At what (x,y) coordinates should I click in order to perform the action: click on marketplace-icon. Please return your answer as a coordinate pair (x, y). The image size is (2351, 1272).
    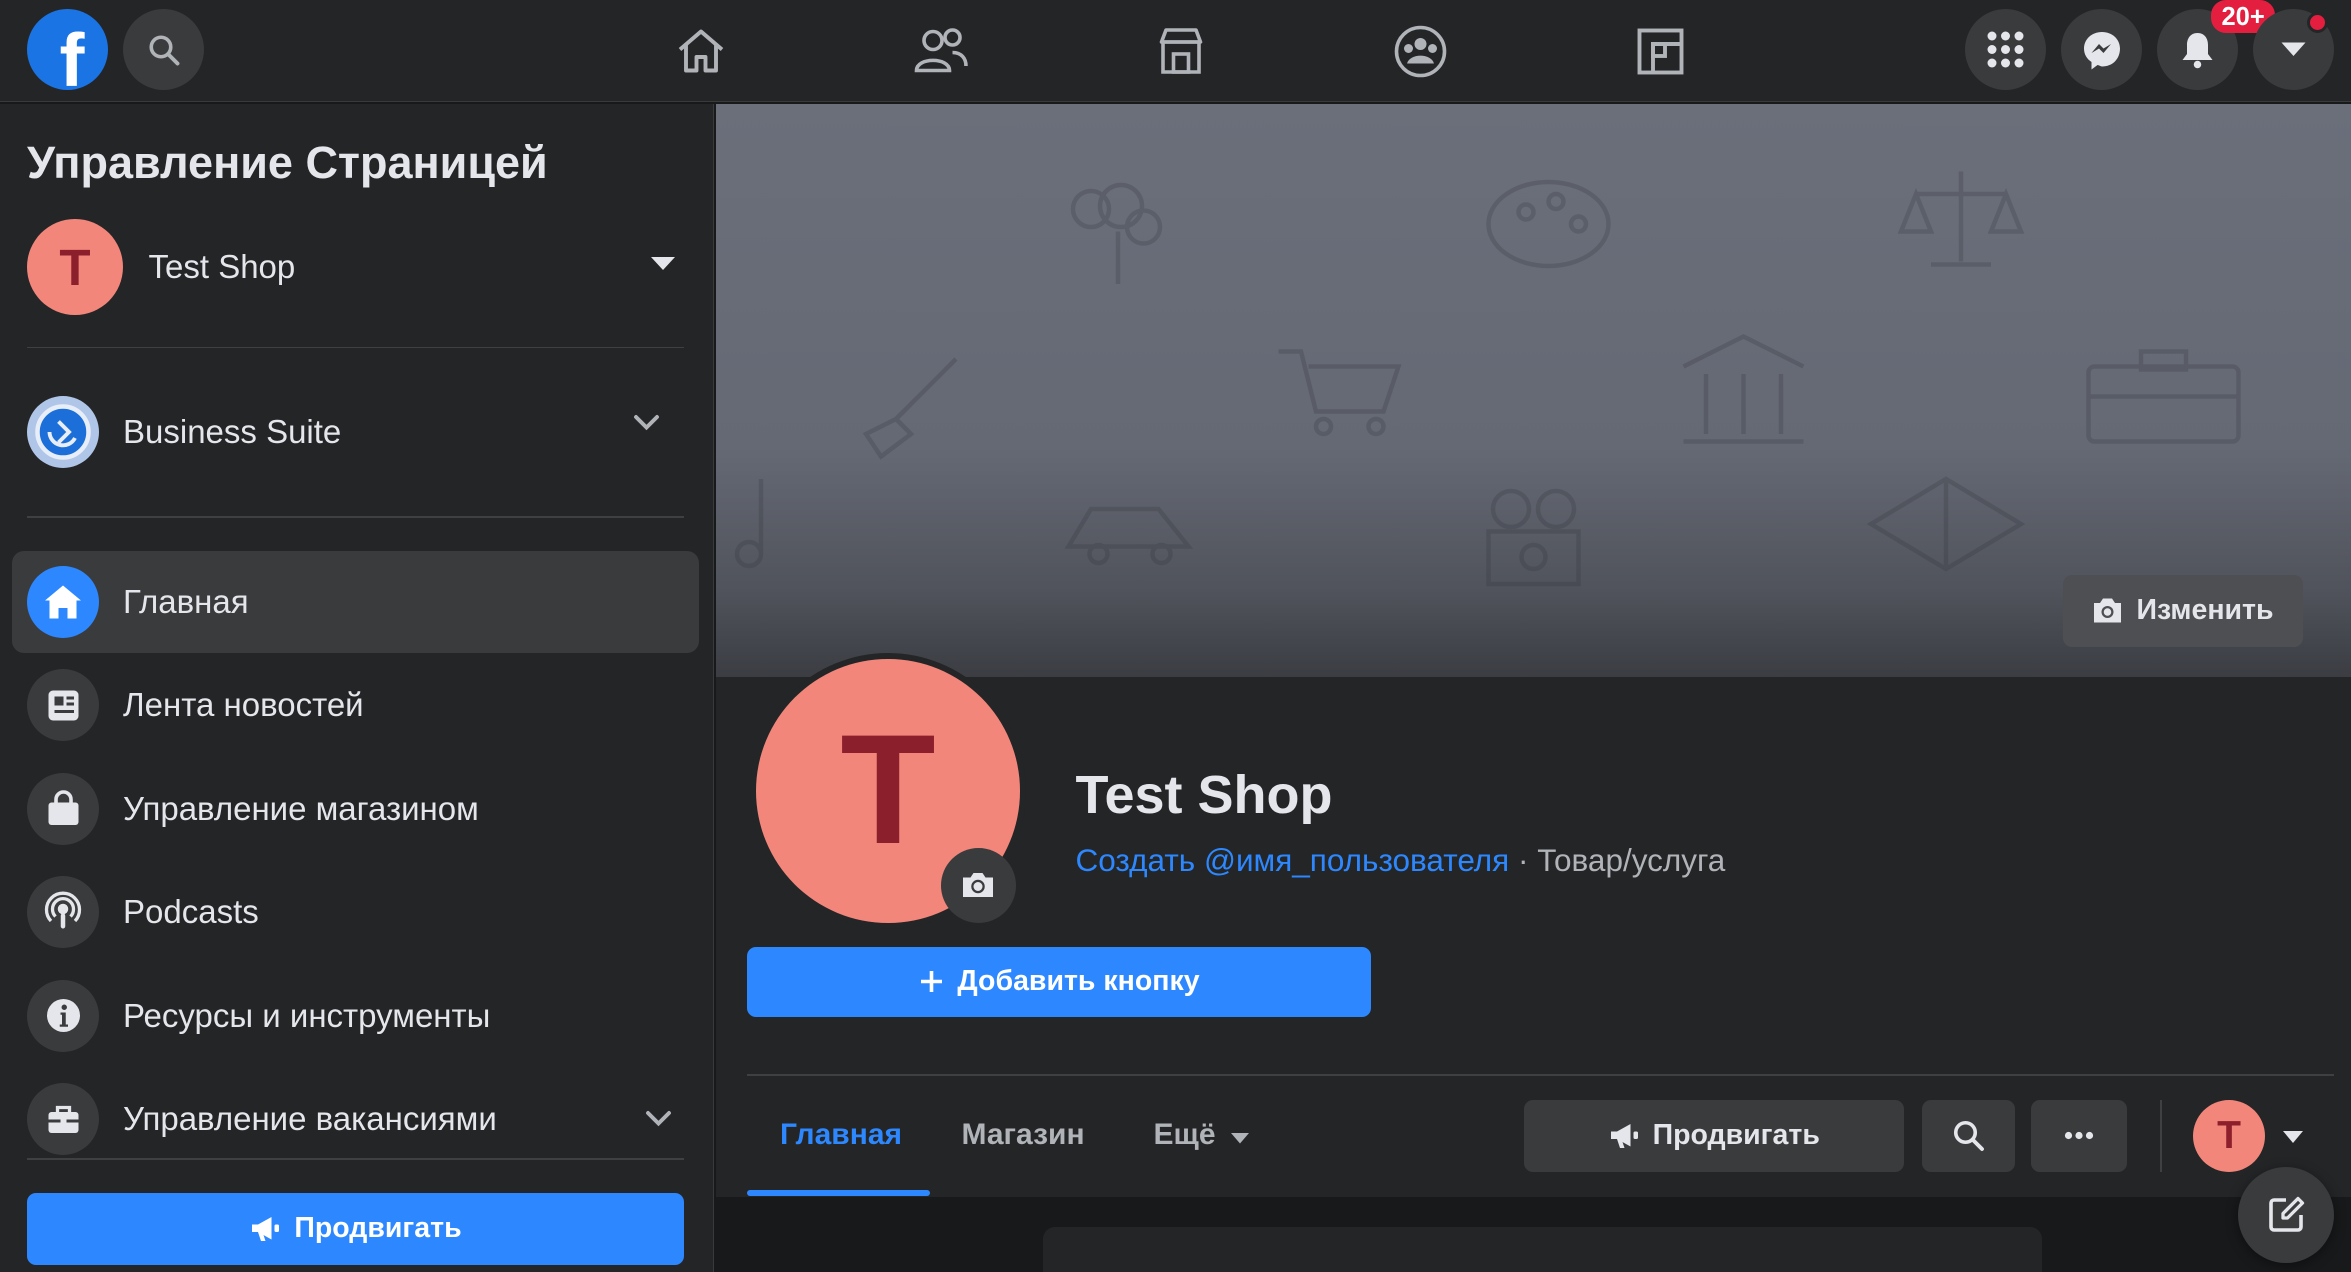
    Looking at the image, I should click on (1180, 51).